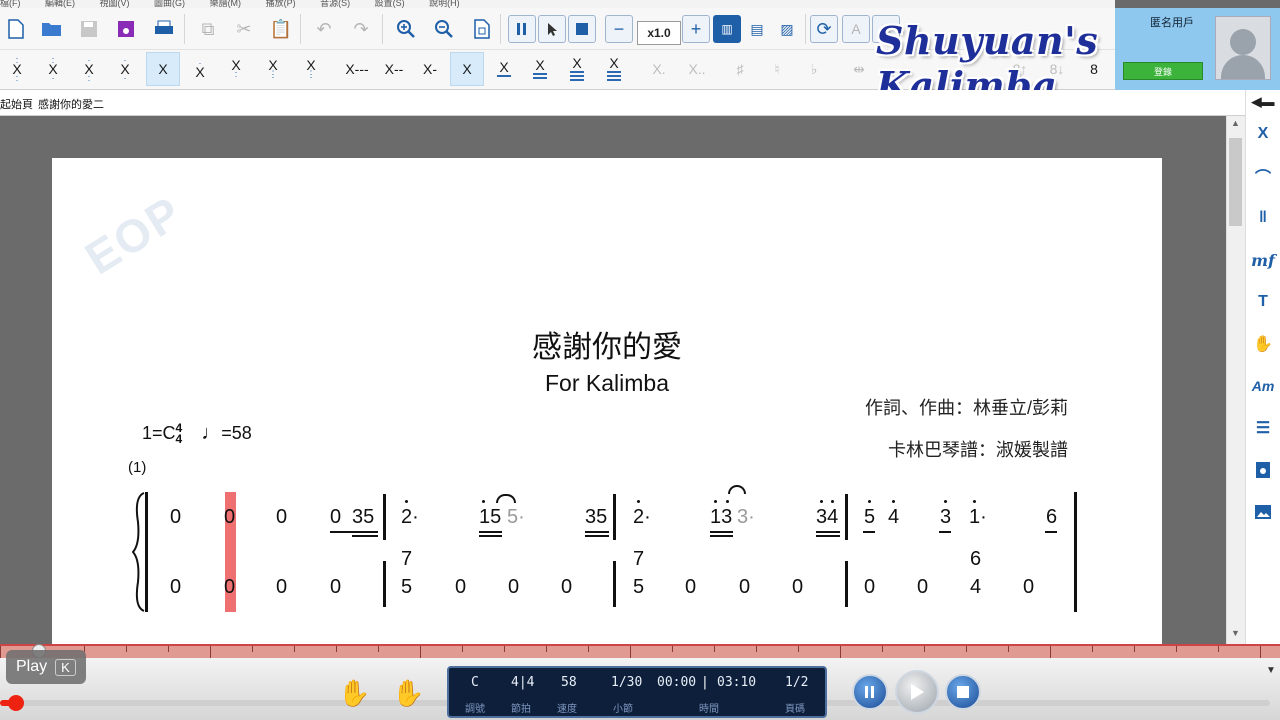  What do you see at coordinates (16, 29) in the screenshot?
I see `new-file-icon` at bounding box center [16, 29].